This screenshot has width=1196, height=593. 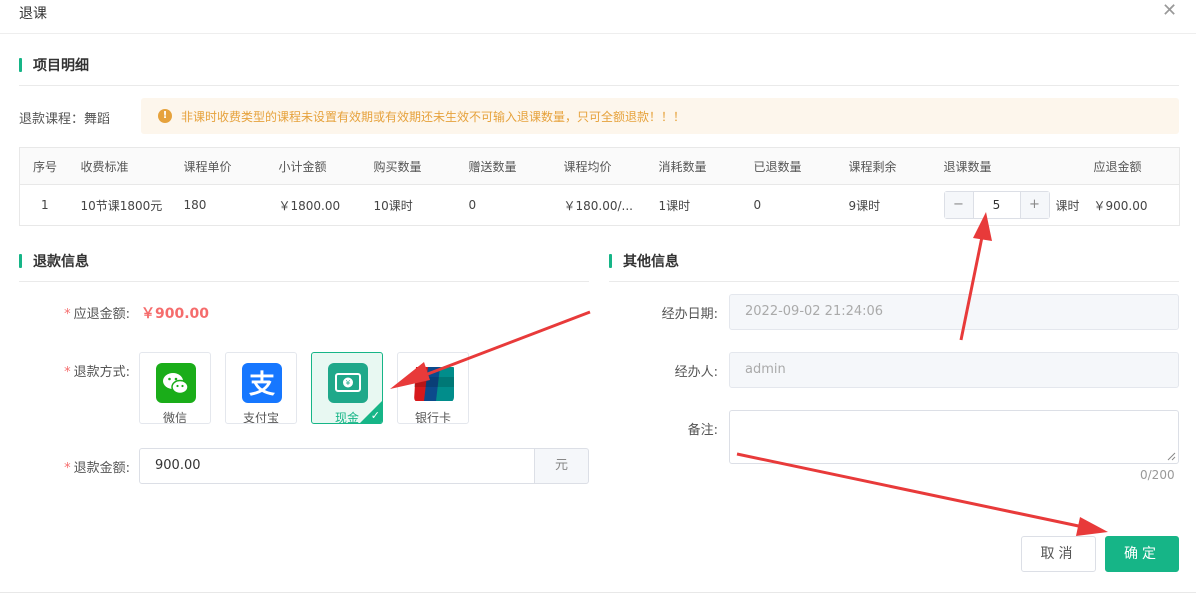 I want to click on pay-method-alipay: 支 支付宝, so click(x=261, y=388).